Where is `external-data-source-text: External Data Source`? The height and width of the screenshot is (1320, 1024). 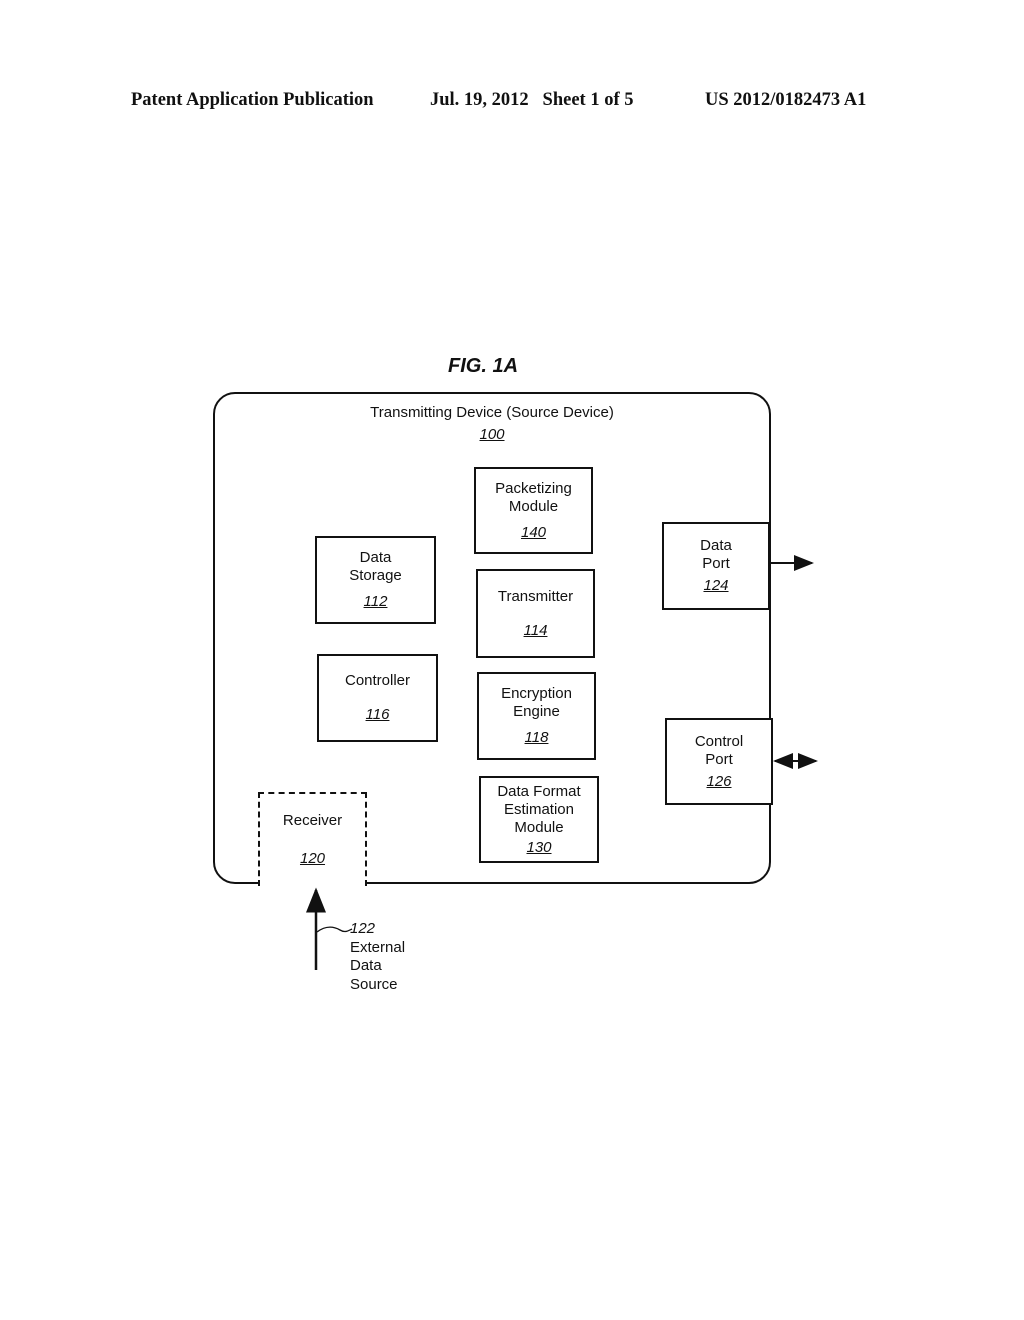 external-data-source-text: External Data Source is located at coordinates (378, 965).